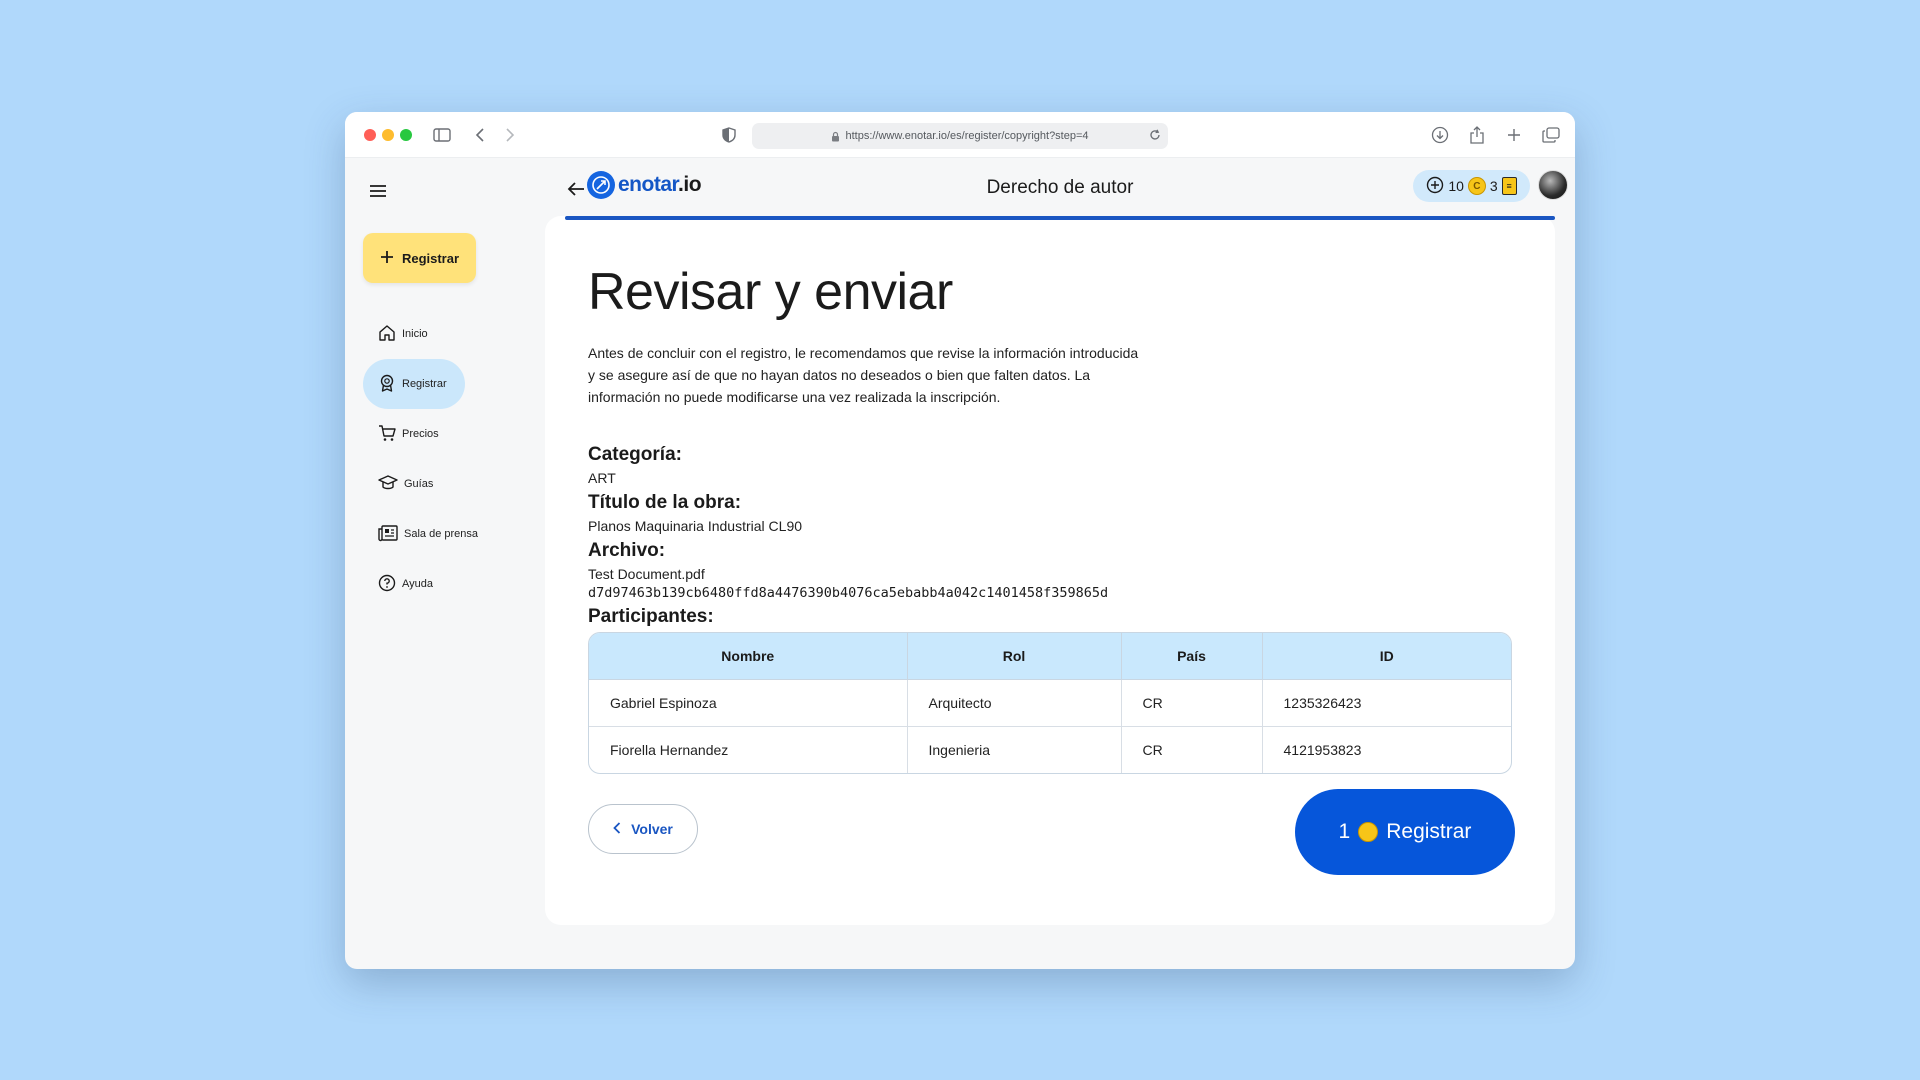 Image resolution: width=1920 pixels, height=1080 pixels. Describe the element at coordinates (602, 478) in the screenshot. I see `category-value: ART` at that location.